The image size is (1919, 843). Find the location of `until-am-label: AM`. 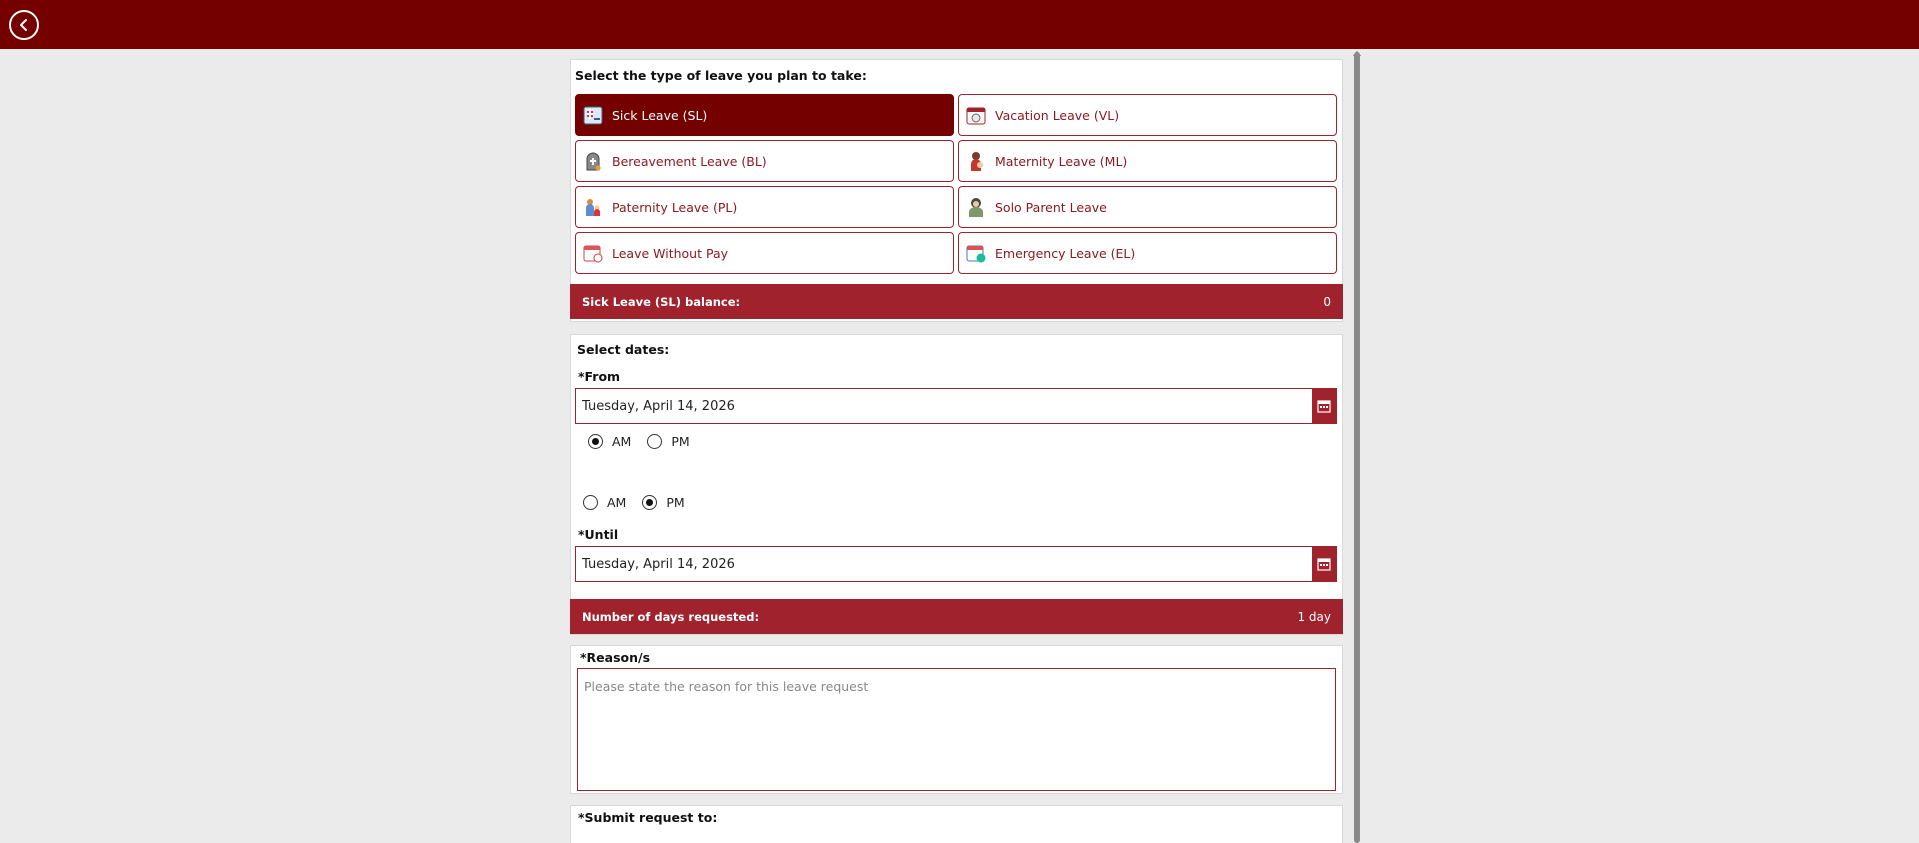

until-am-label: AM is located at coordinates (617, 502).